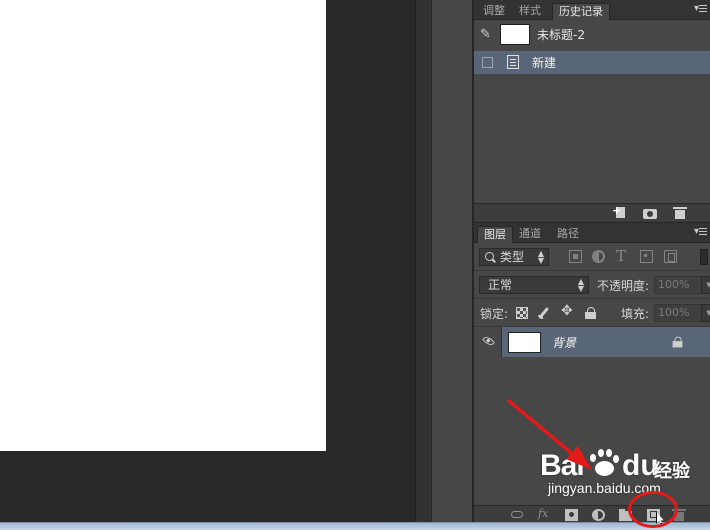 This screenshot has width=710, height=530. I want to click on fill-field: 100% ▼, so click(682, 313).